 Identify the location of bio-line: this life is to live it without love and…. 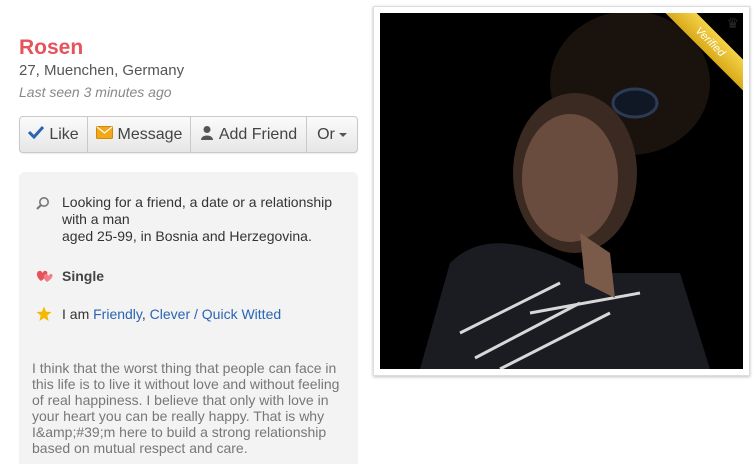
(186, 384).